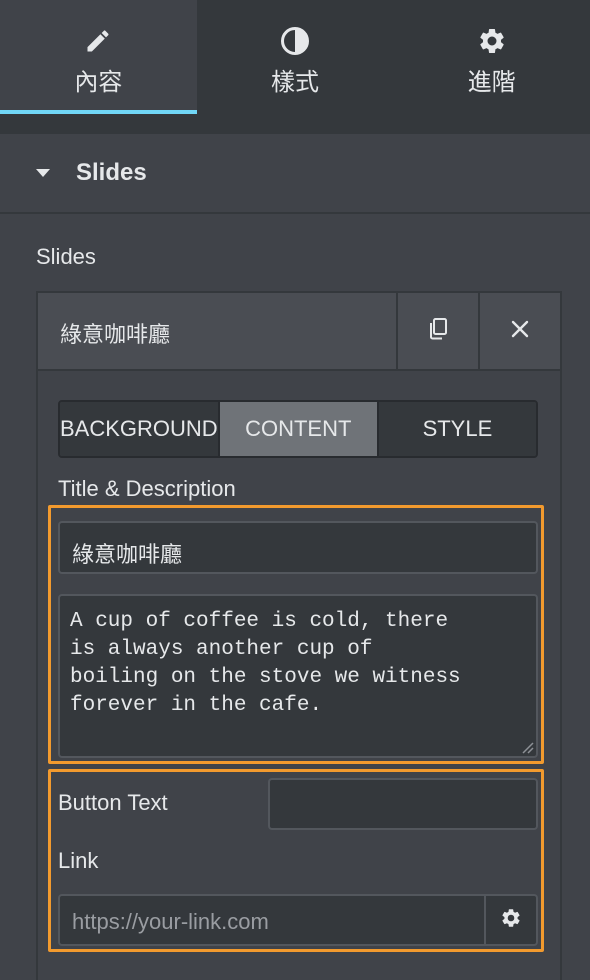 This screenshot has width=590, height=980. I want to click on contrast-icon, so click(295, 41).